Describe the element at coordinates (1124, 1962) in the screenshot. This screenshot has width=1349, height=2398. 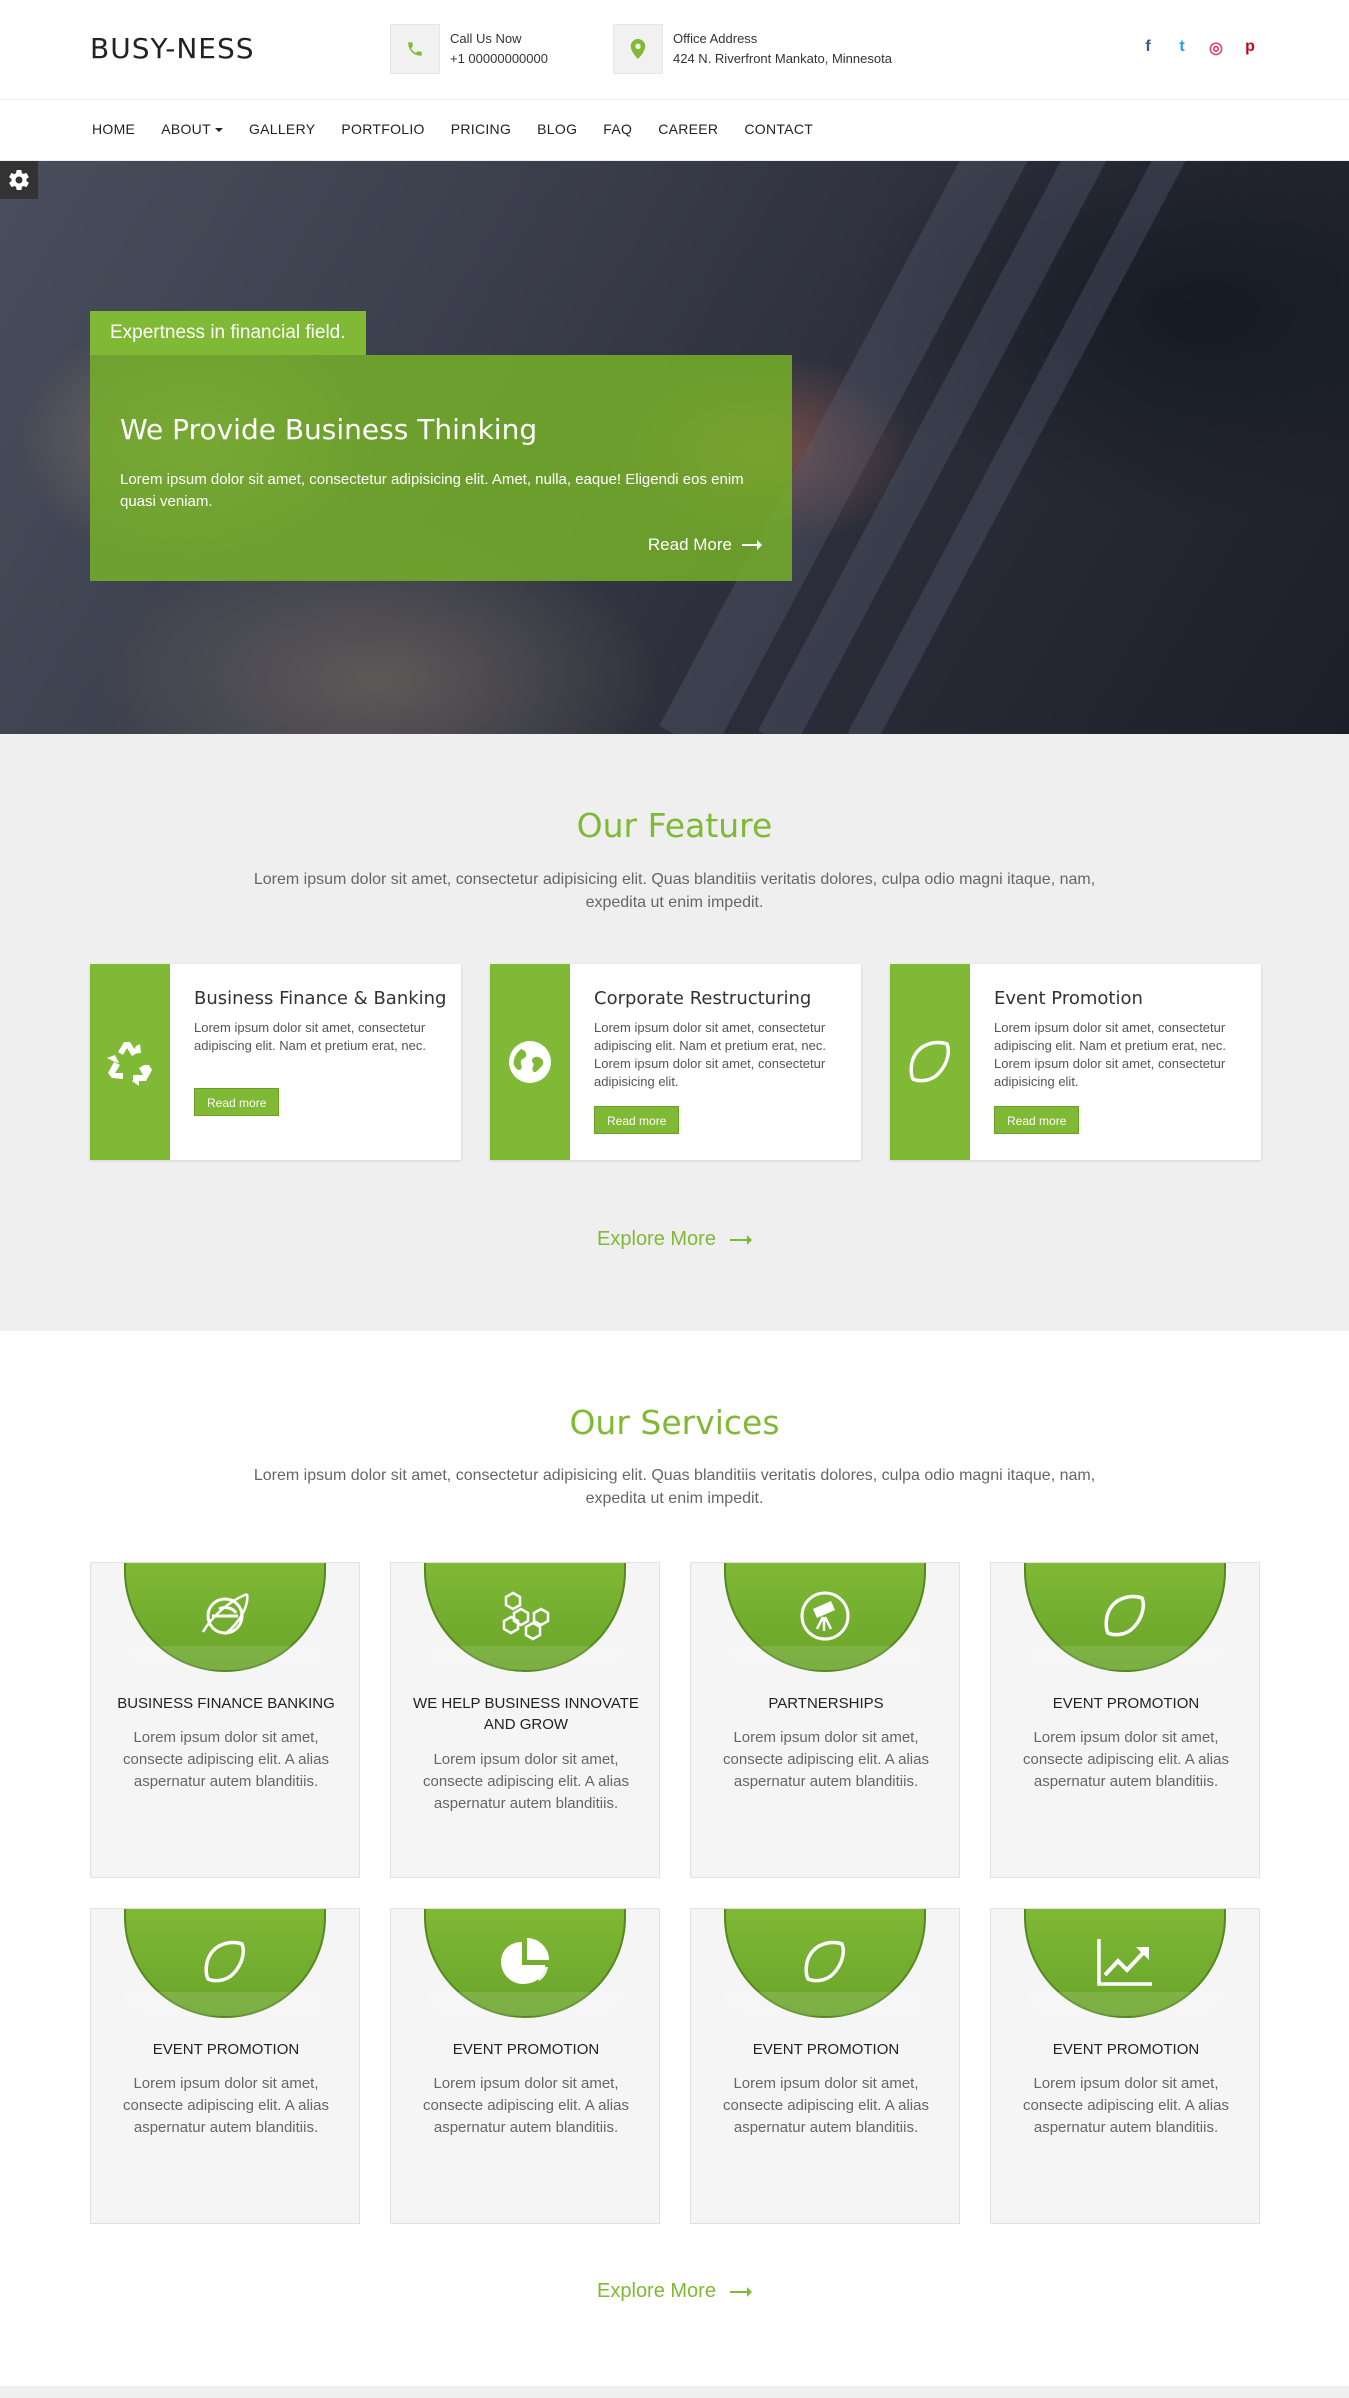
I see `line-chart-icon` at that location.